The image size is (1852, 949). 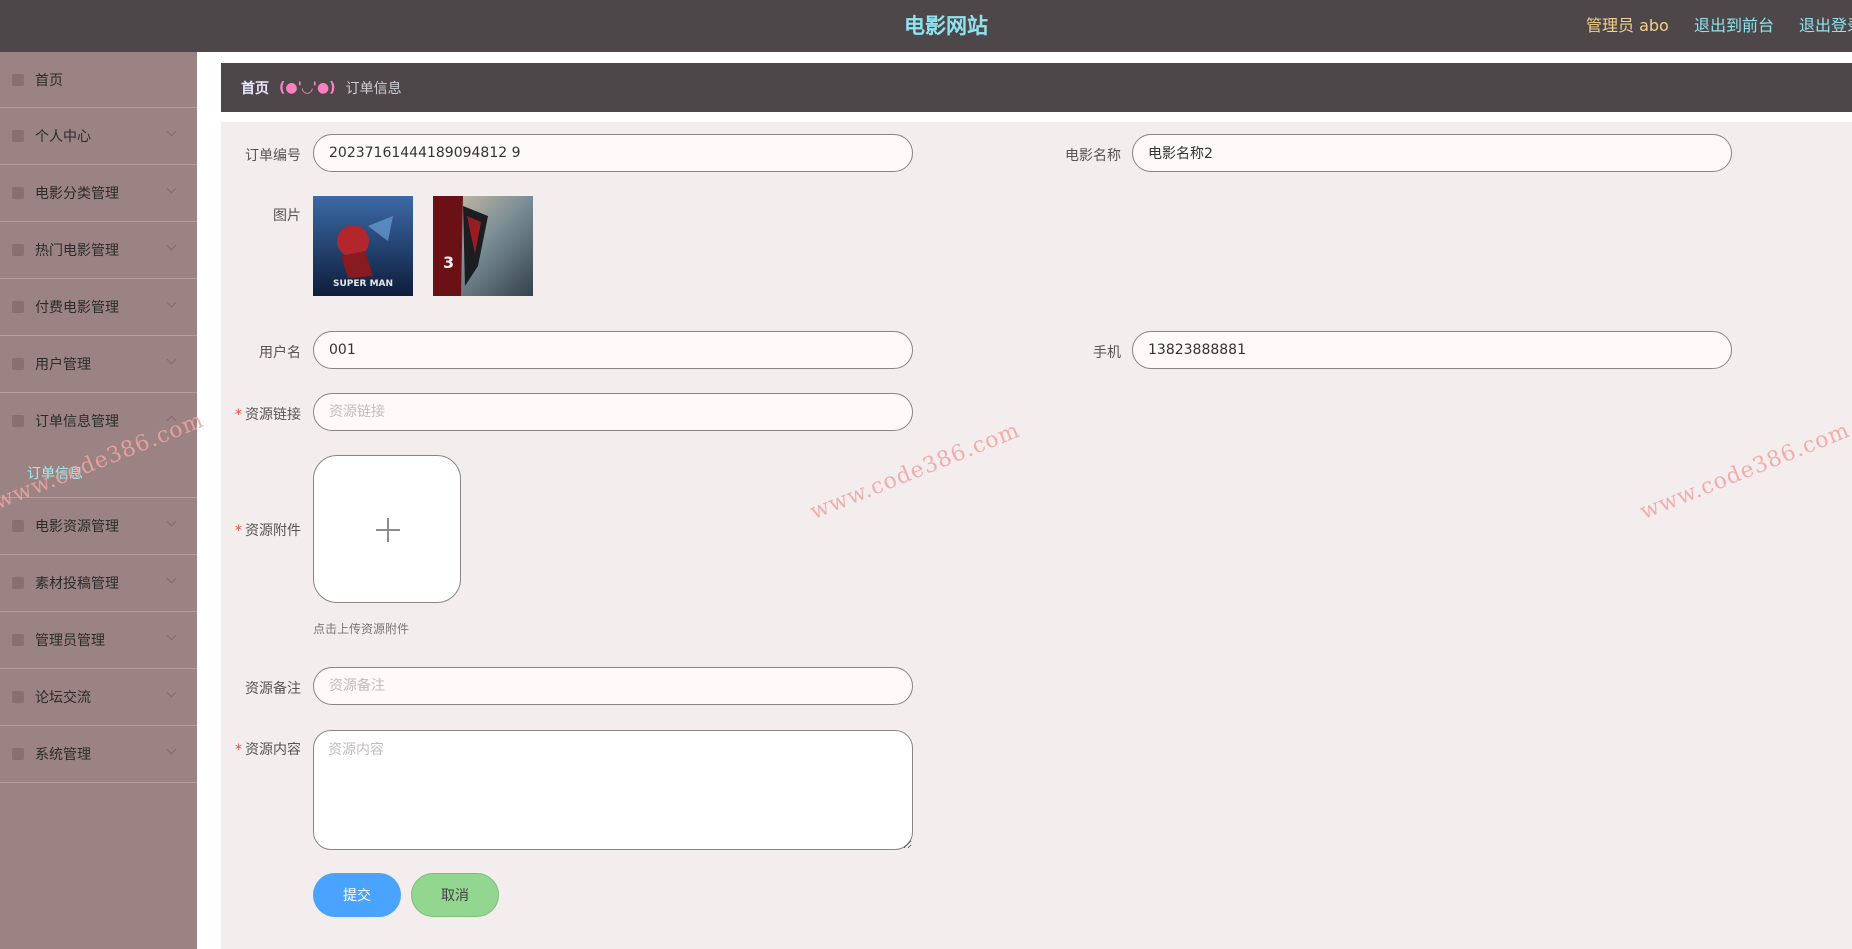 What do you see at coordinates (255, 88) in the screenshot?
I see `breadcrumb-home: 首页` at bounding box center [255, 88].